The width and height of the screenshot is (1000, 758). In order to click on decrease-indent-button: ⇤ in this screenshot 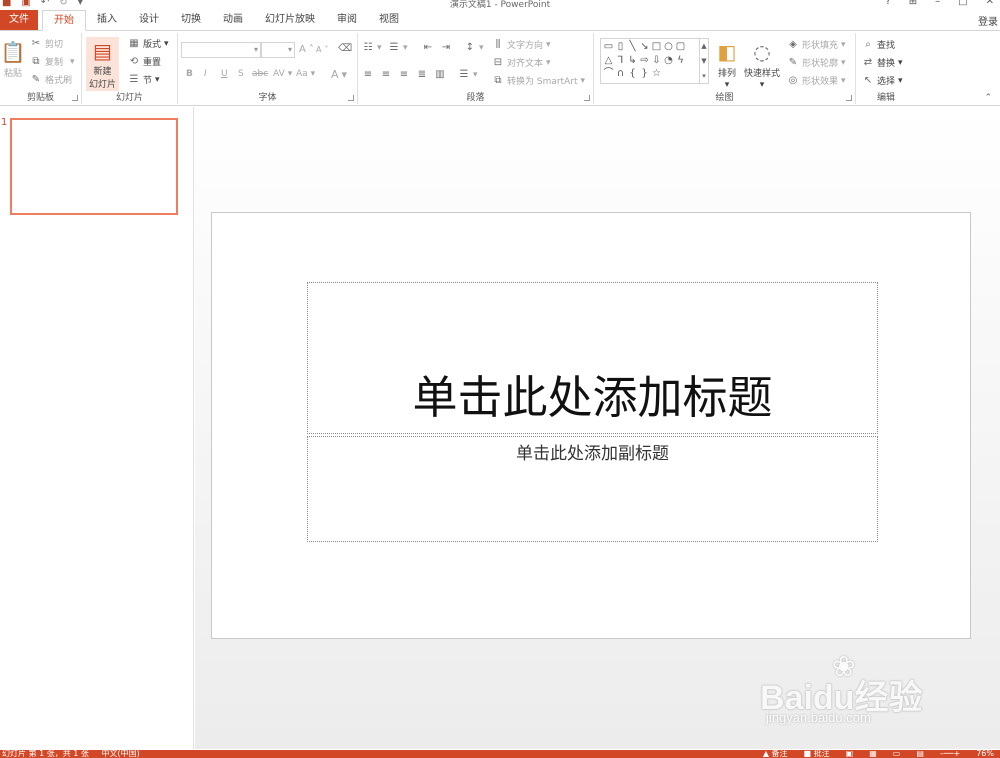, I will do `click(428, 47)`.